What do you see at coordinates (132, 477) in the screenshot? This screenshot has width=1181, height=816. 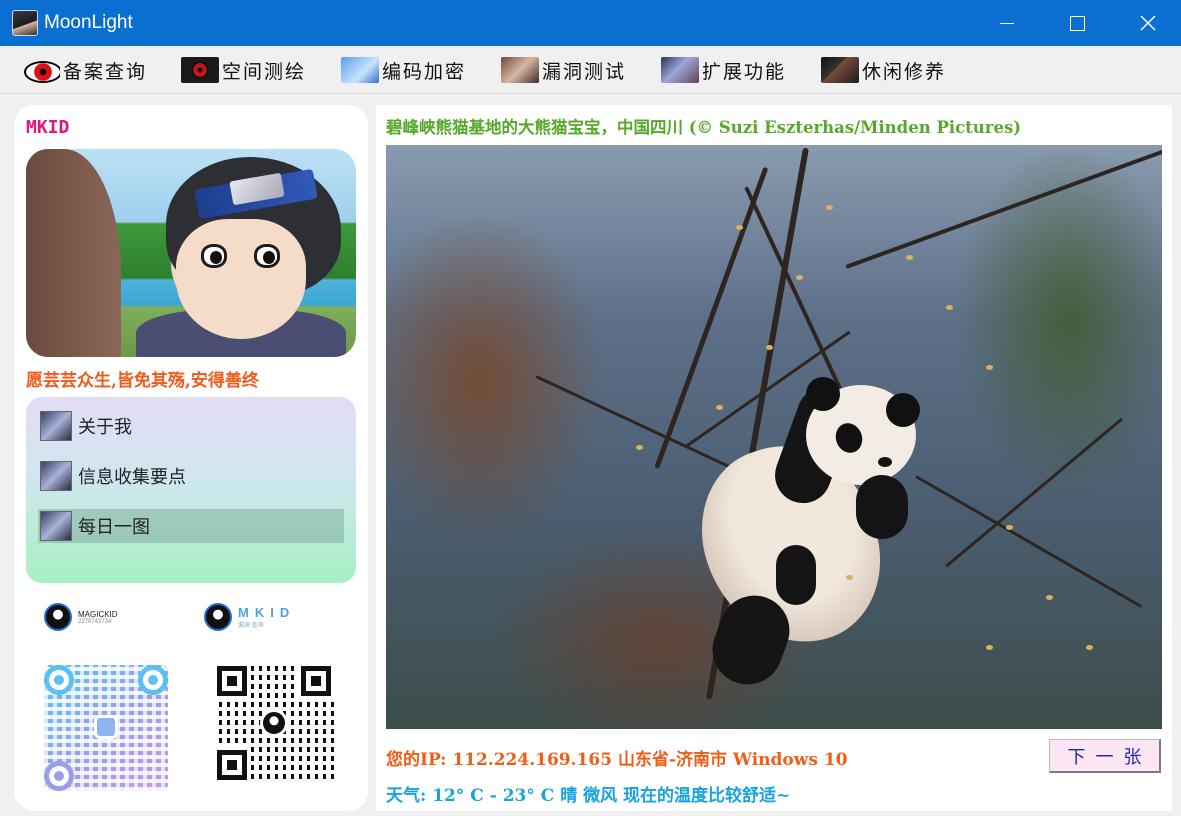 I see `sidebar-item-label: 信息收集要点` at bounding box center [132, 477].